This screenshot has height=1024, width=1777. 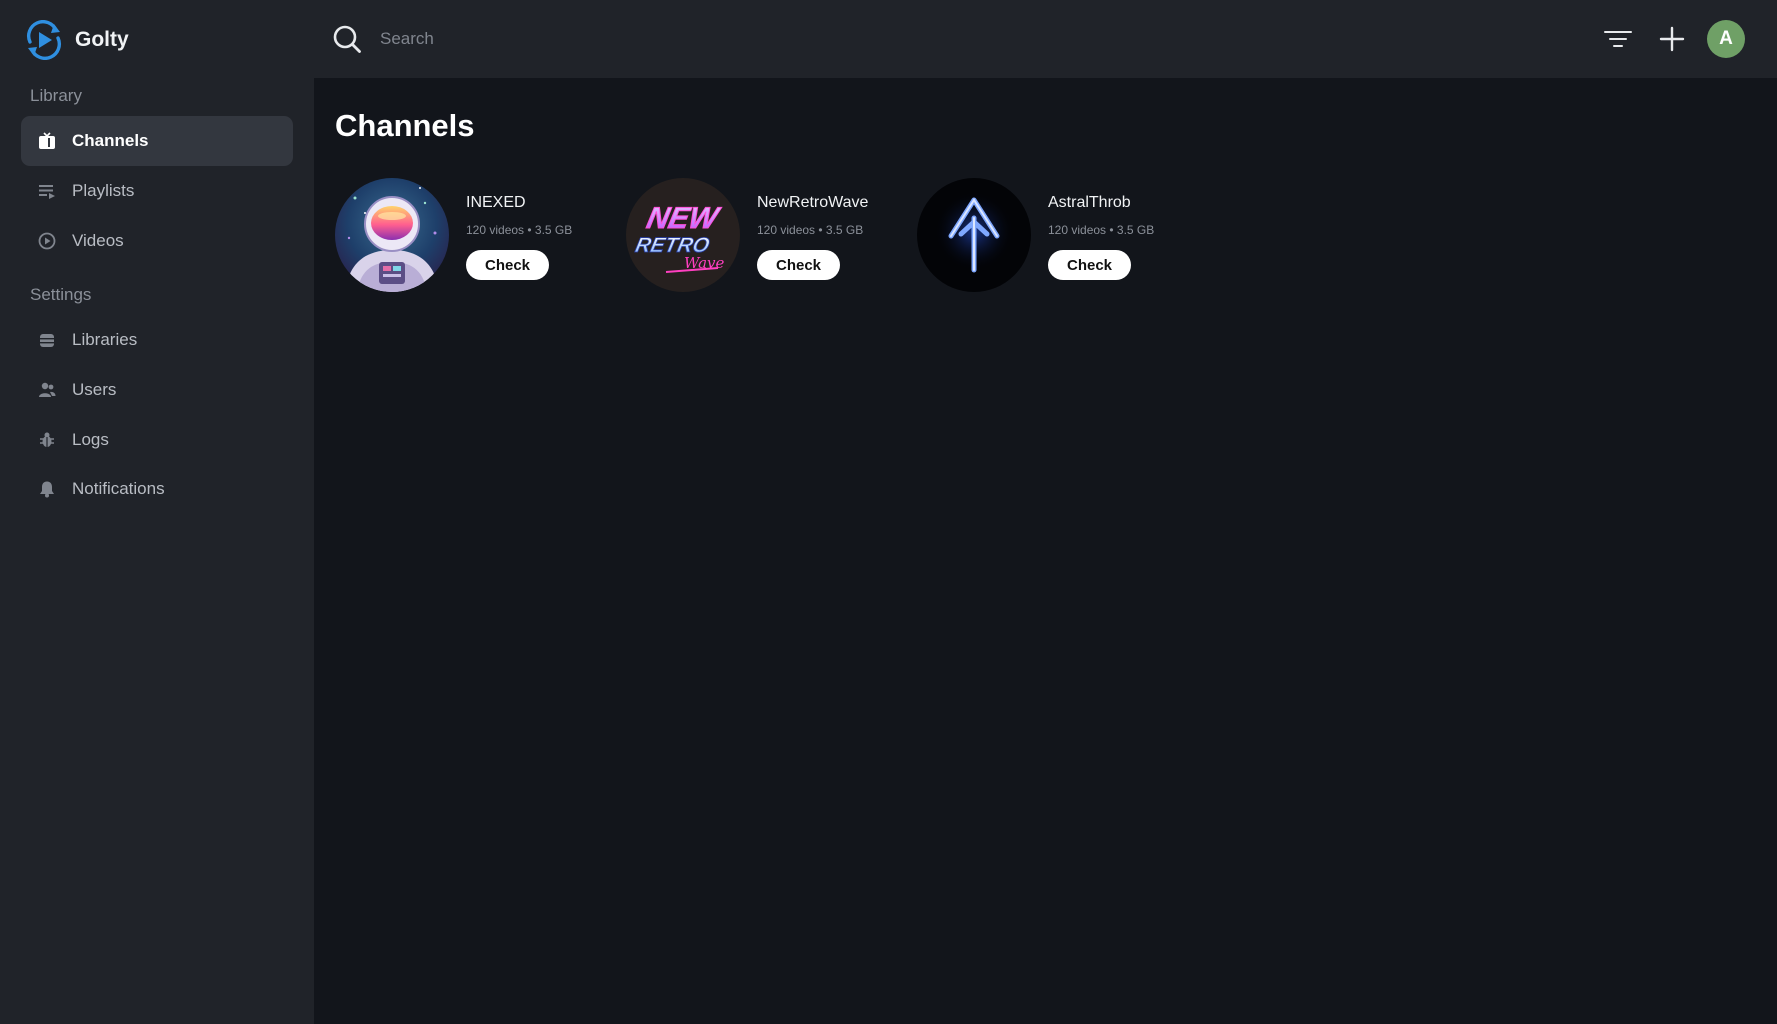 I want to click on channel-thumbnail-astralthrob, so click(x=974, y=235).